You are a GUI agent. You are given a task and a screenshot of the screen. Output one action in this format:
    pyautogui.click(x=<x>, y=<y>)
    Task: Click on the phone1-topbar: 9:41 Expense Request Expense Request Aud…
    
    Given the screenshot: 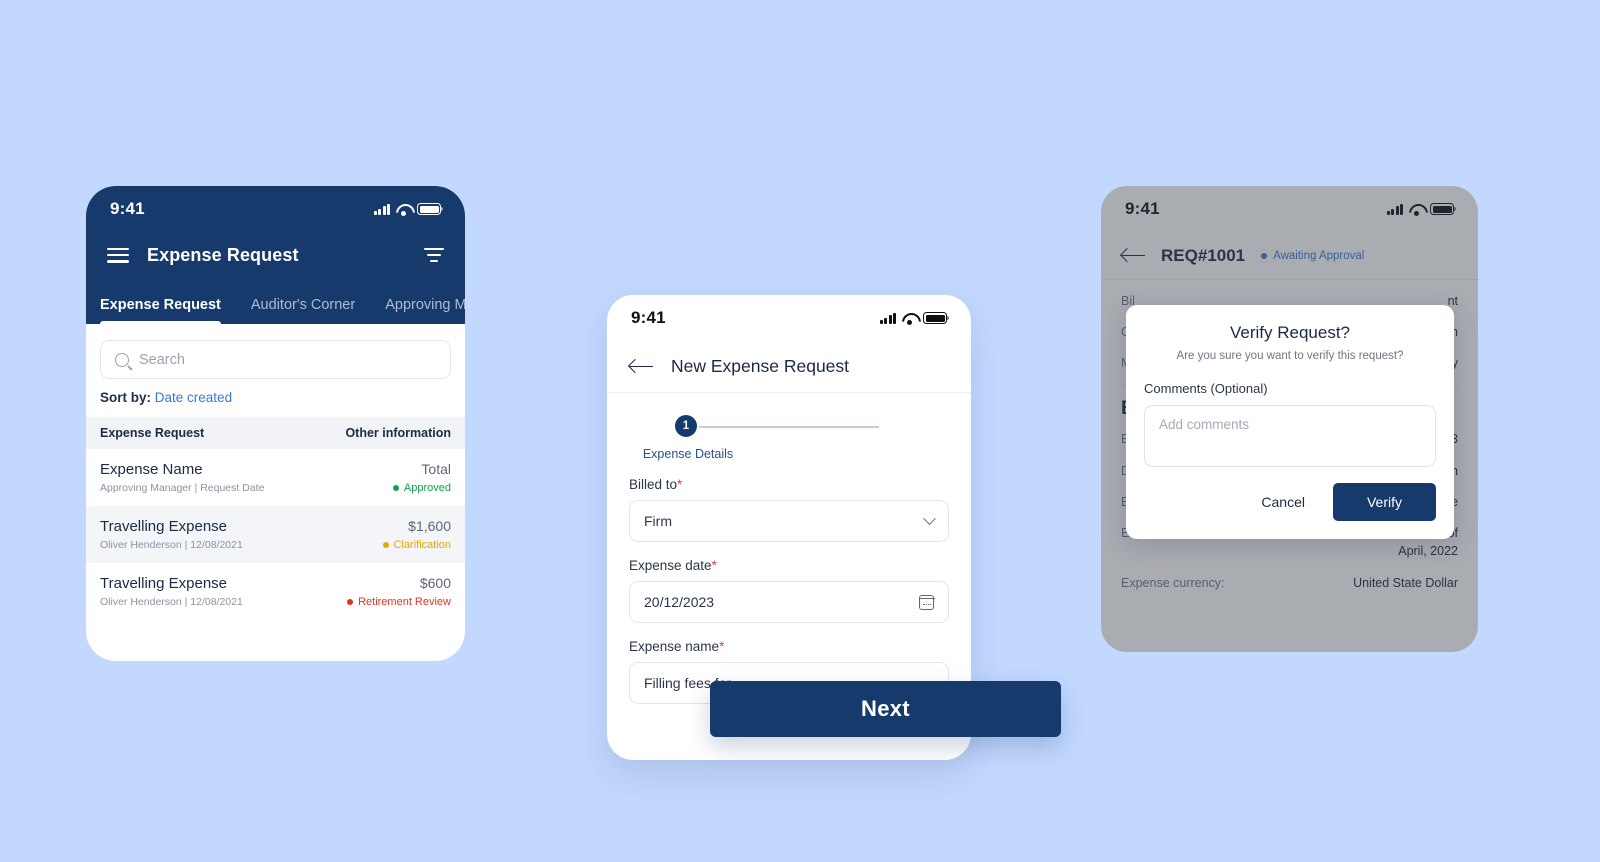 What is the action you would take?
    pyautogui.click(x=275, y=255)
    